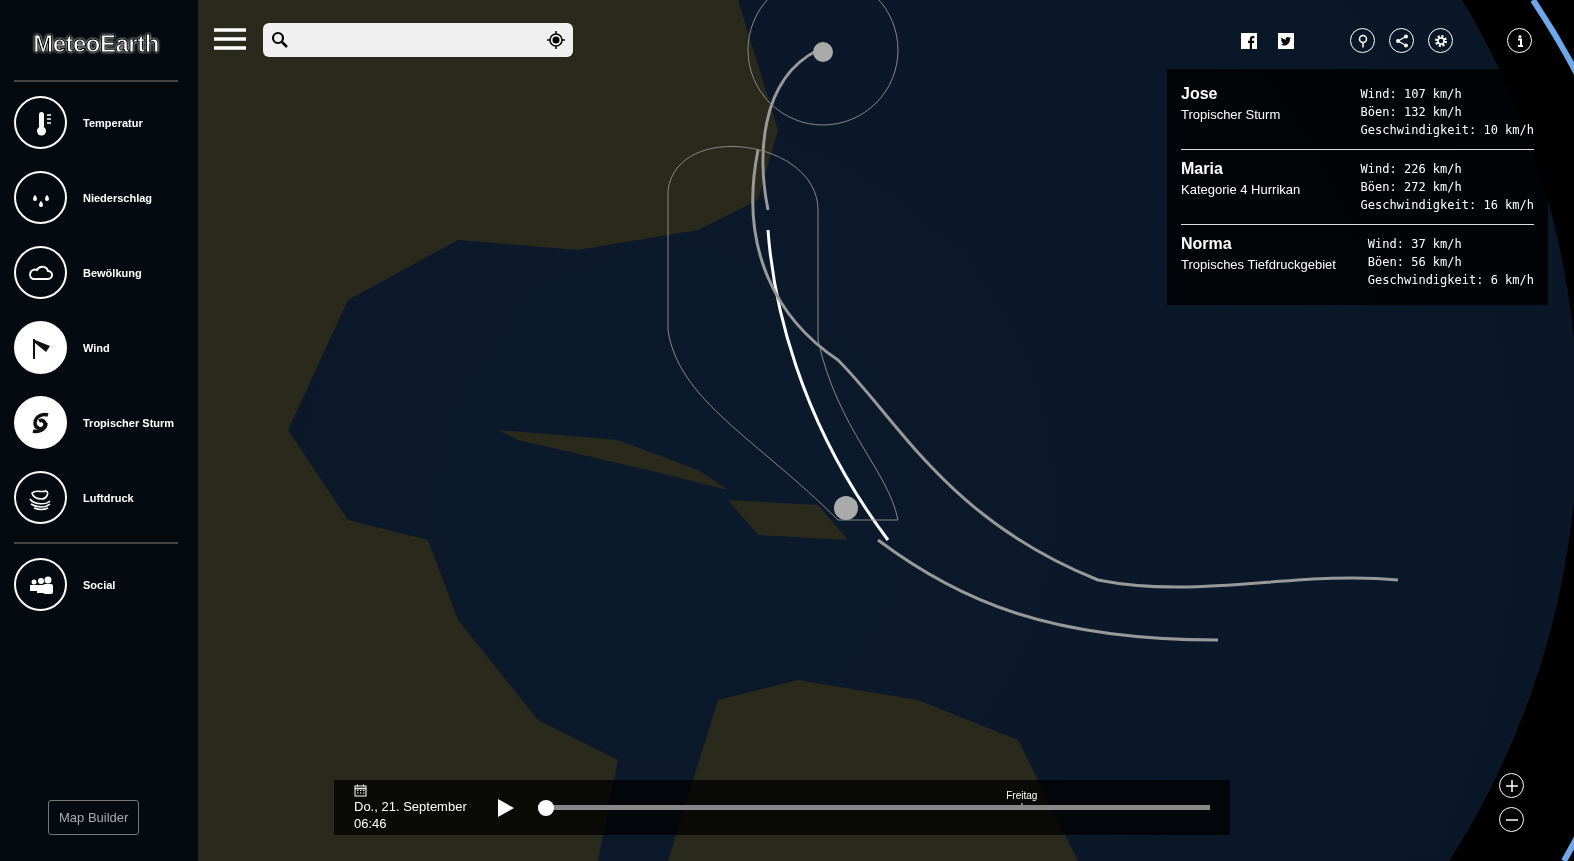  I want to click on time-label: 06:46, so click(371, 823).